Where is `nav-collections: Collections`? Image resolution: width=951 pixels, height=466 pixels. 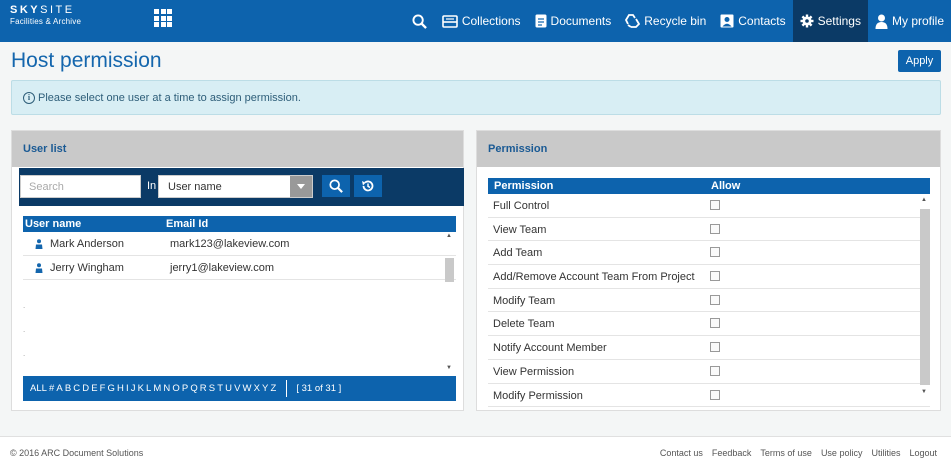 nav-collections: Collections is located at coordinates (481, 21).